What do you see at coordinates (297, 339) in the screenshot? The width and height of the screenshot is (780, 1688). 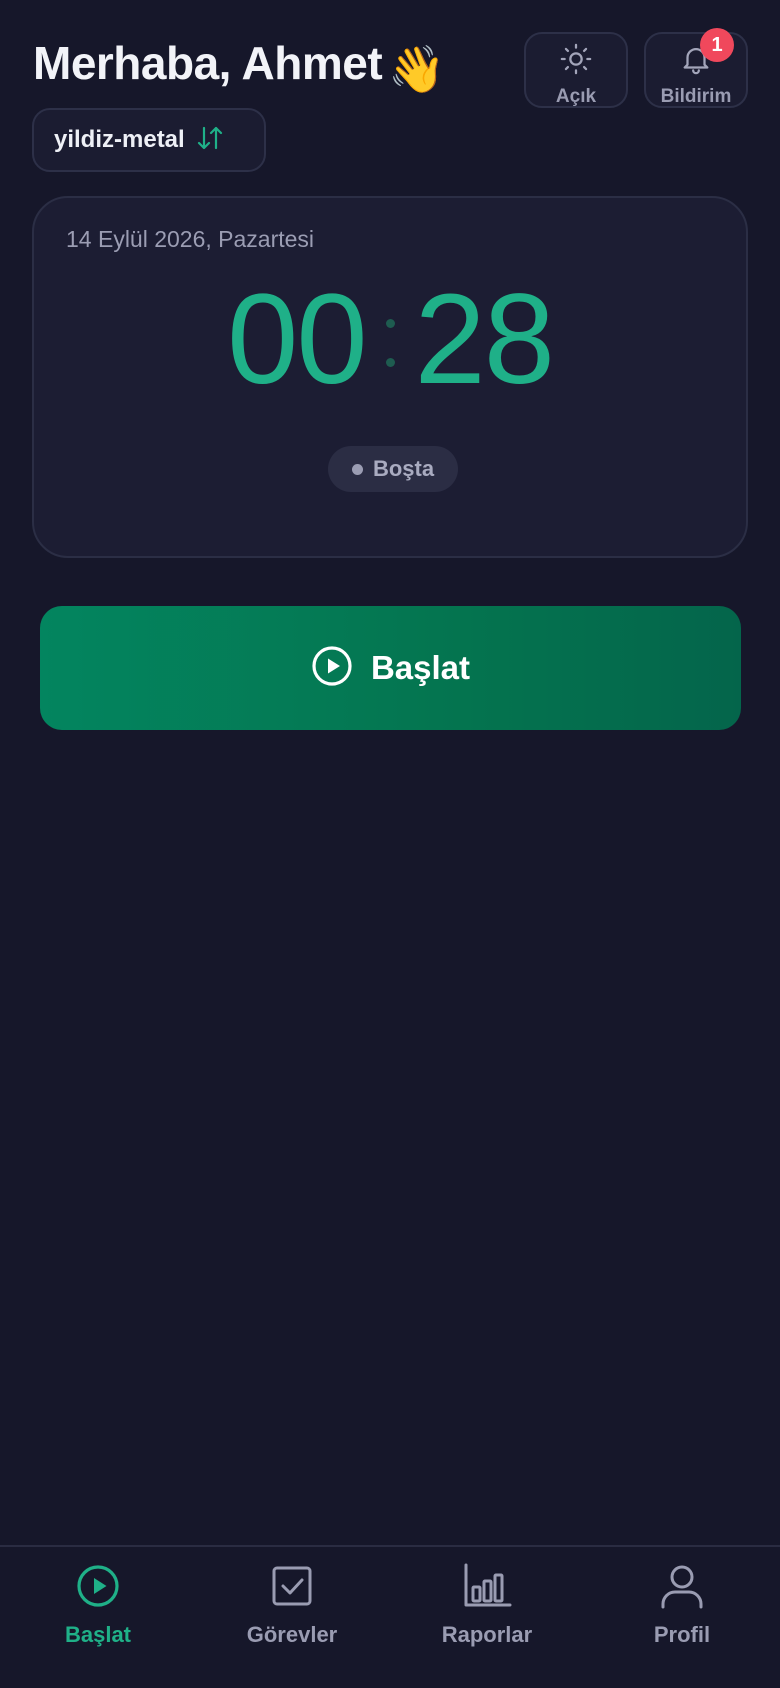 I see `timer-hours: 00` at bounding box center [297, 339].